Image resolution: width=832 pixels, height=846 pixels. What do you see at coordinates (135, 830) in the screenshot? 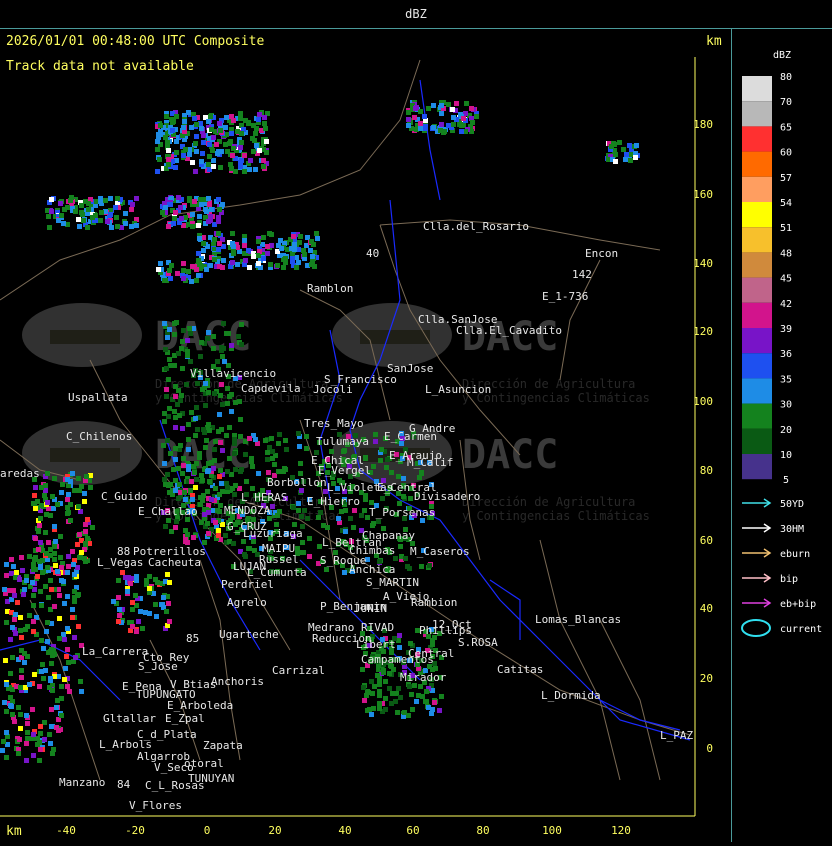
I see `x-tick-label: -20` at bounding box center [135, 830].